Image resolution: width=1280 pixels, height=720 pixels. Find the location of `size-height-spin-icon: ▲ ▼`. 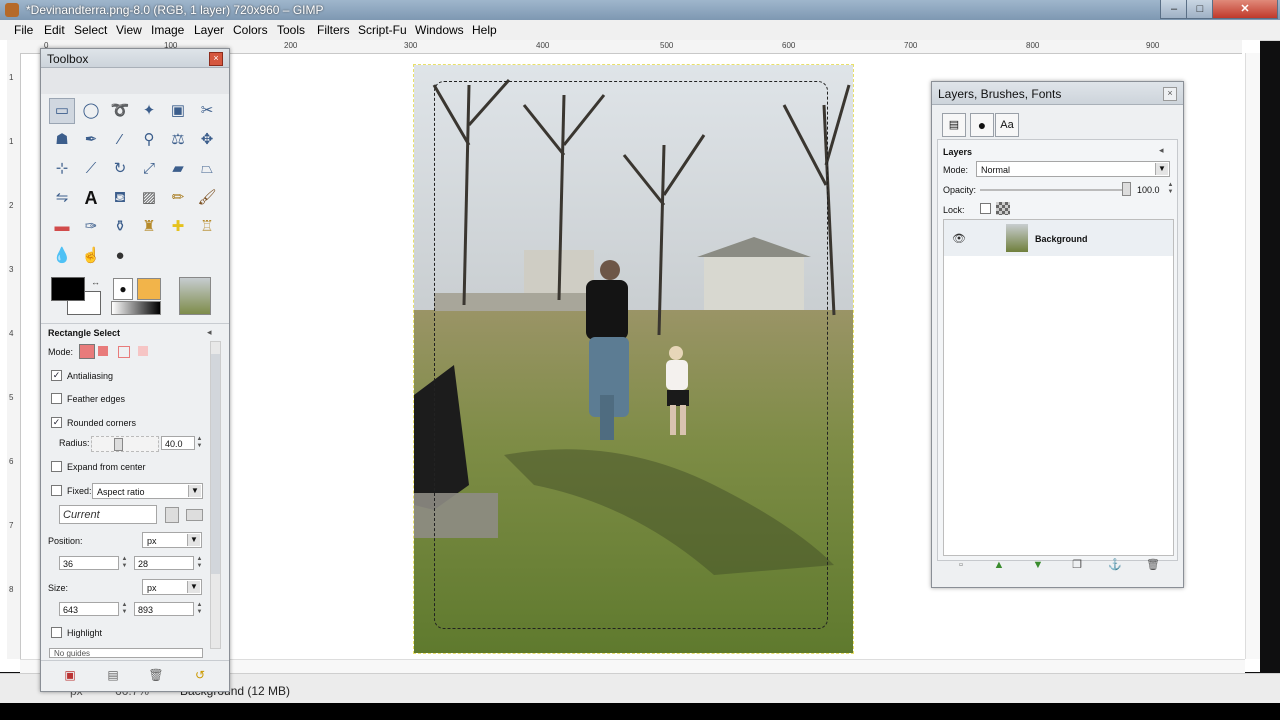

size-height-spin-icon: ▲ ▼ is located at coordinates (199, 609).